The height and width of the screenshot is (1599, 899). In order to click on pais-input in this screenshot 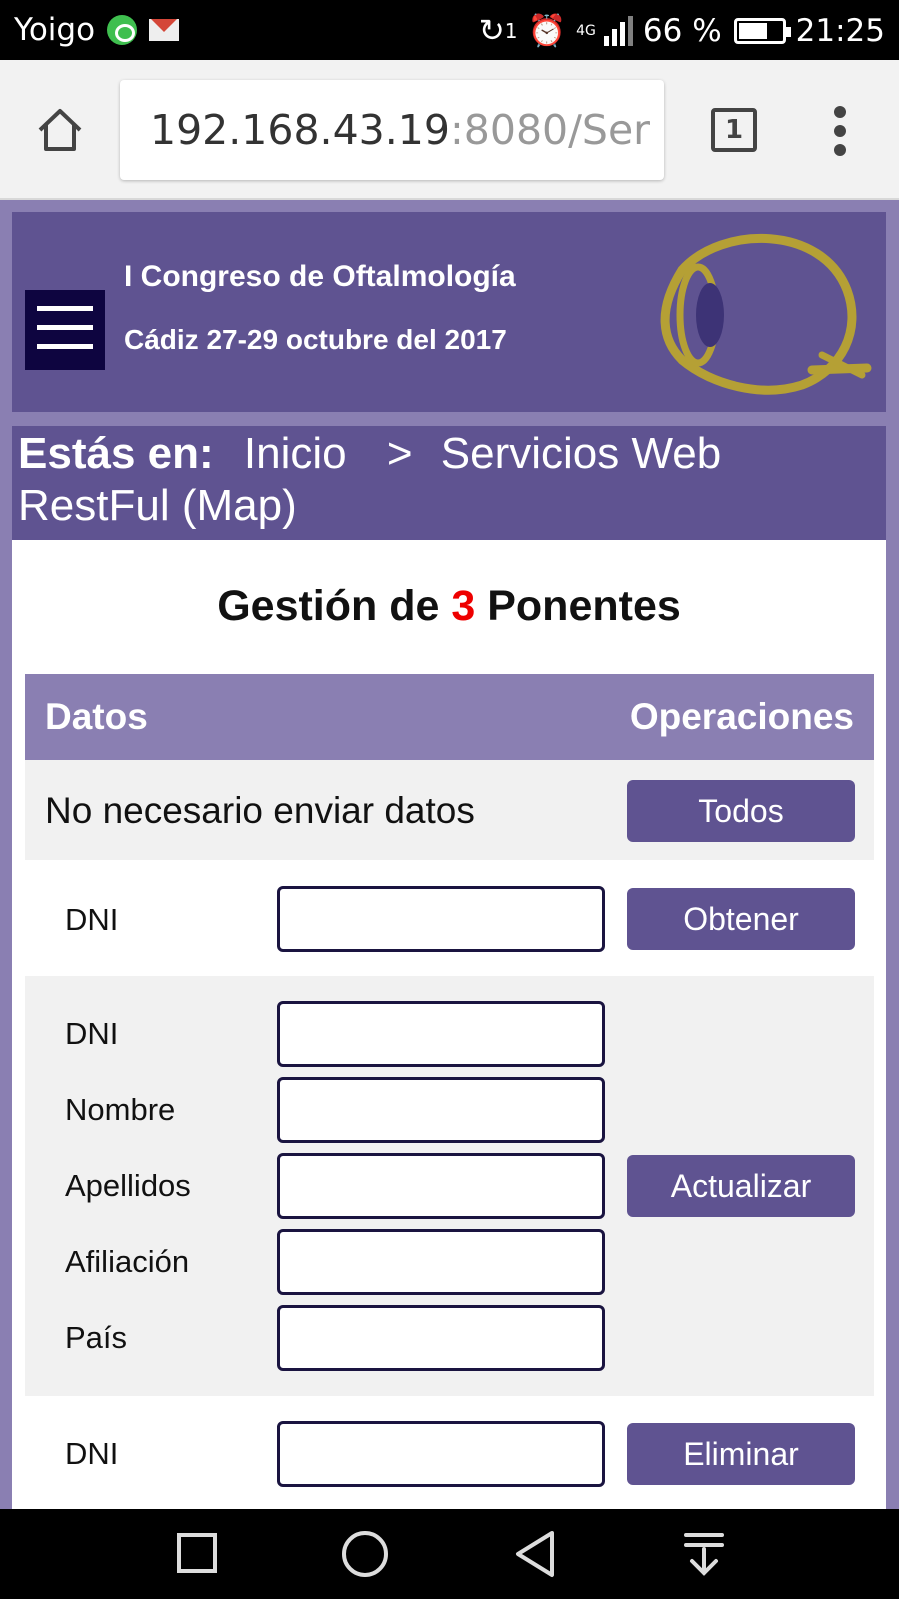, I will do `click(441, 1338)`.